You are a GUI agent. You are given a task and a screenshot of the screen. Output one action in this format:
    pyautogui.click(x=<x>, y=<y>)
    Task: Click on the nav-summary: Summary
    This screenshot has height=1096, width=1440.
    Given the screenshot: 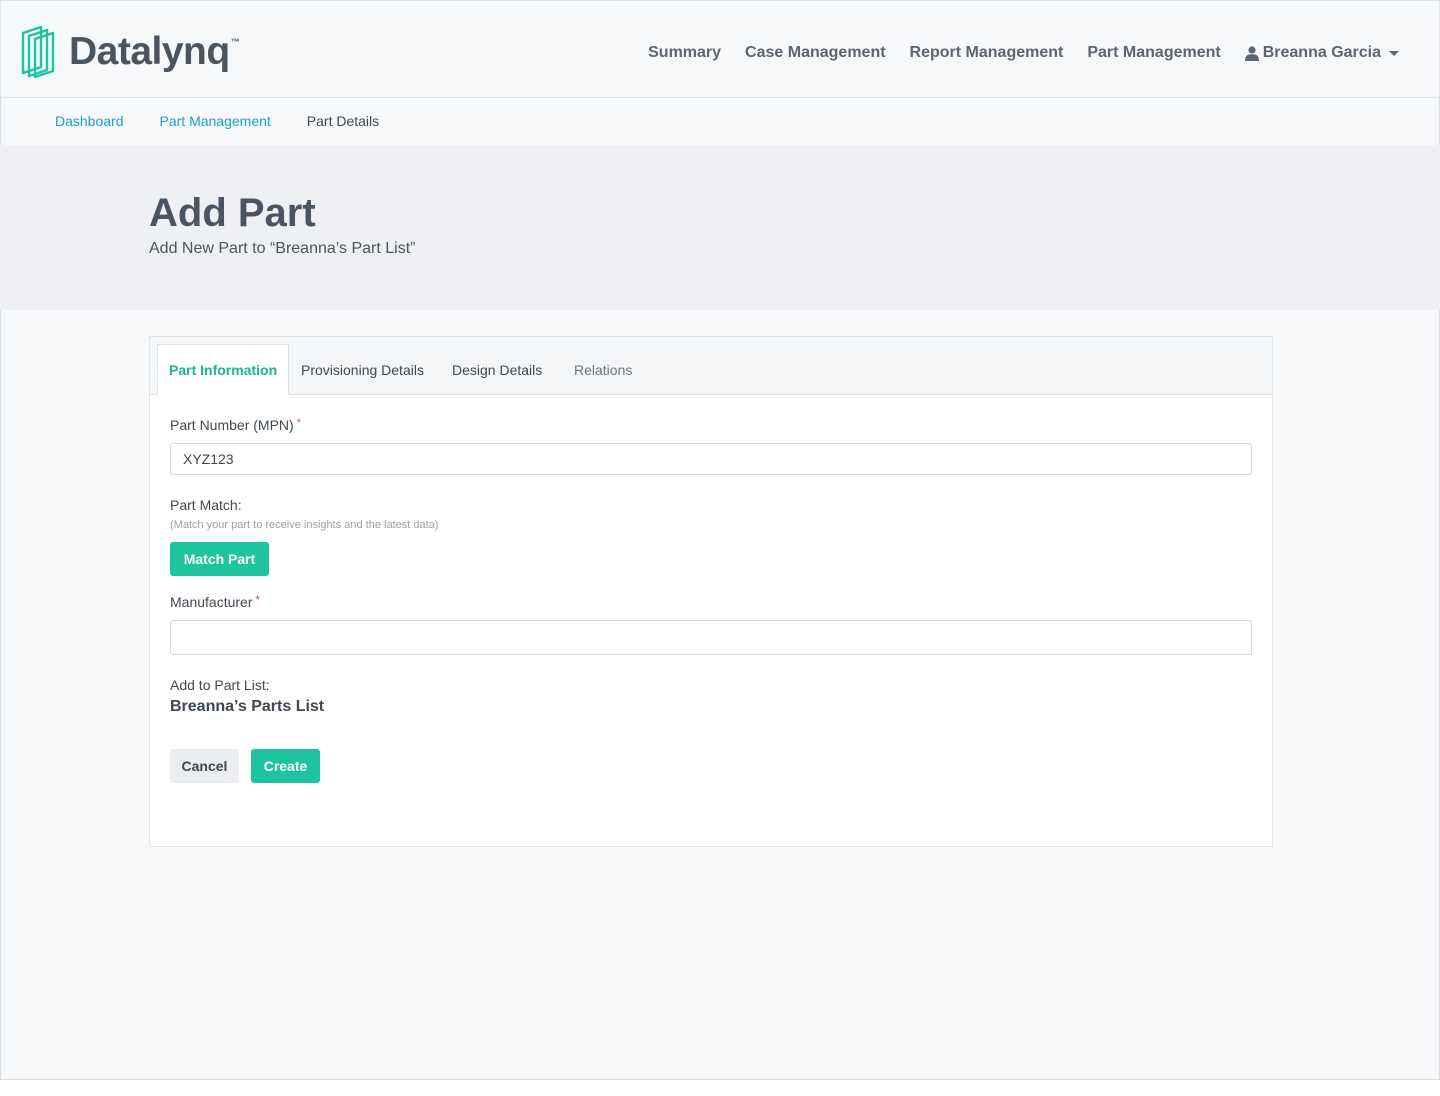 What is the action you would take?
    pyautogui.click(x=684, y=53)
    